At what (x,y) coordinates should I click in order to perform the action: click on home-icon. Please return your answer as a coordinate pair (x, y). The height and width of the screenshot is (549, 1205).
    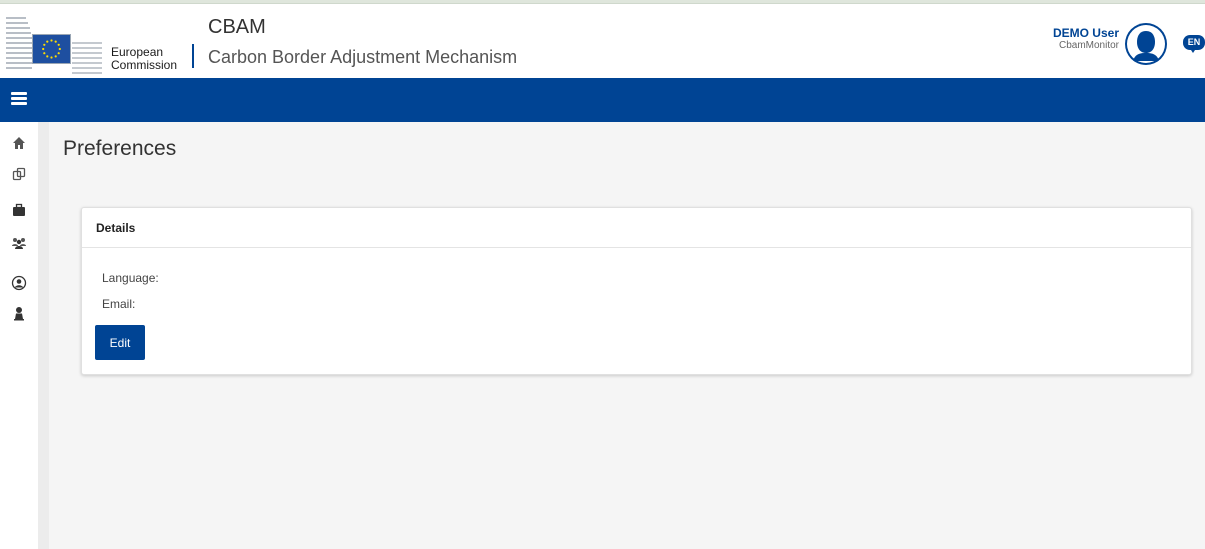
    Looking at the image, I should click on (19, 143).